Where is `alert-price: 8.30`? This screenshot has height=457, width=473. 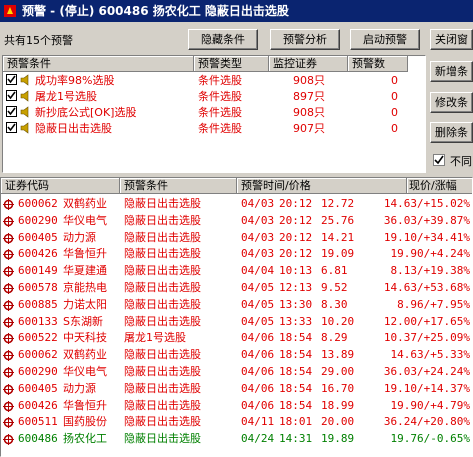
alert-price: 8.30 is located at coordinates (334, 304).